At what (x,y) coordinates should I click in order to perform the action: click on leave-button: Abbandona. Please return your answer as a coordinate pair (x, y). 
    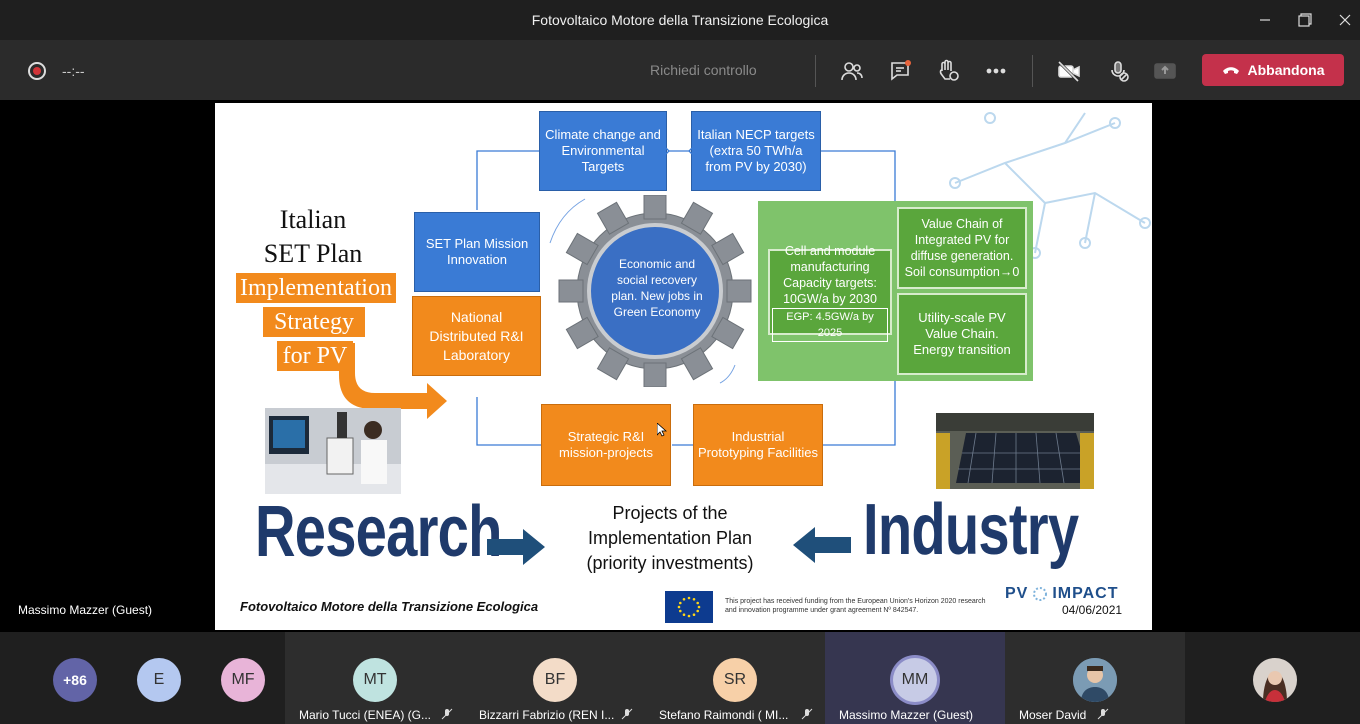
    Looking at the image, I should click on (1273, 70).